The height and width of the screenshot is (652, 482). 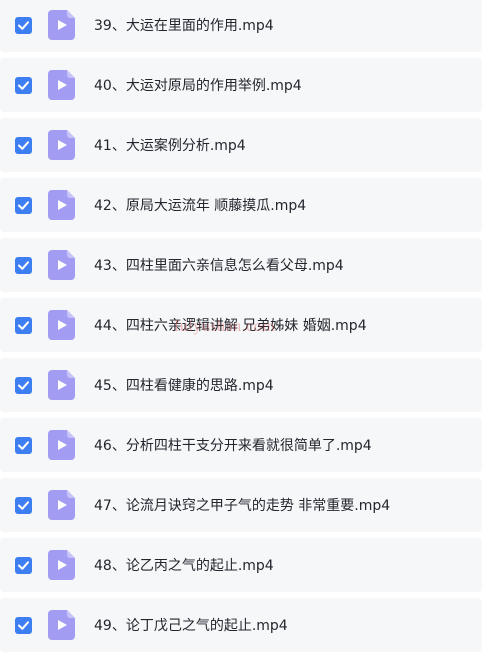 I want to click on file-name: 42、原局大运流年 顺藤摸瓜.mp4, so click(x=200, y=206).